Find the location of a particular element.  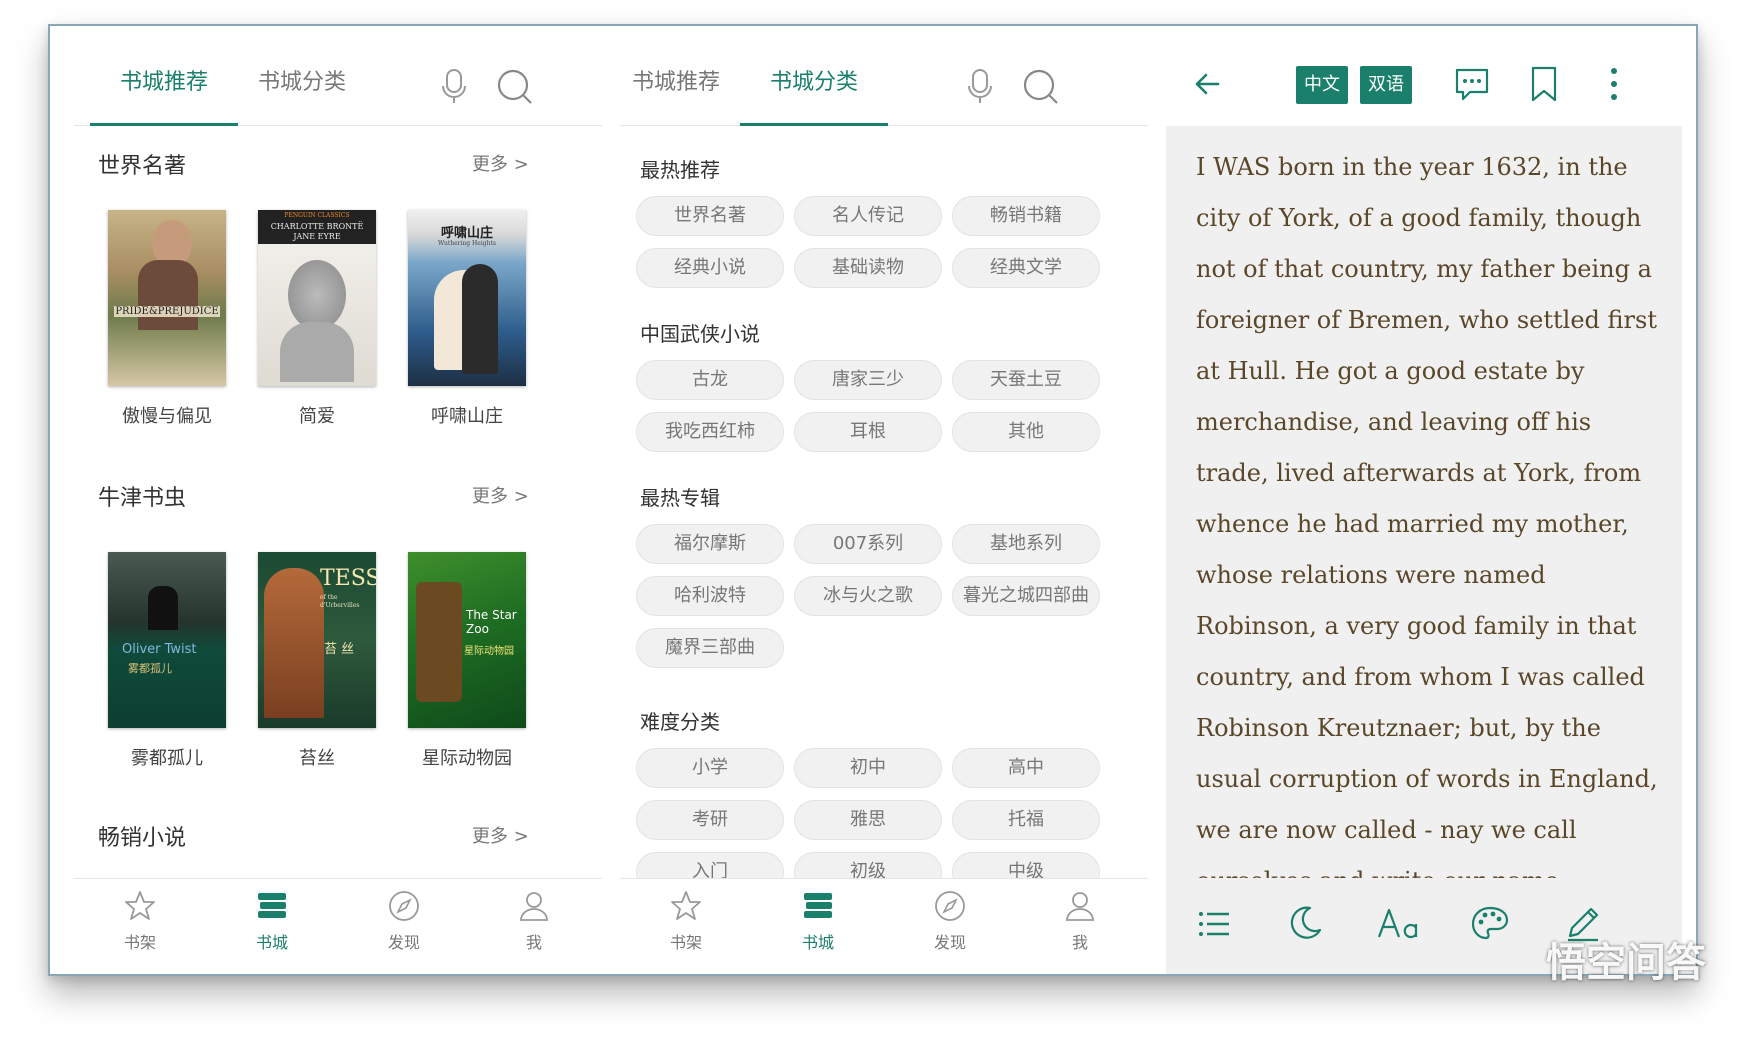

palette-icon is located at coordinates (1490, 923).